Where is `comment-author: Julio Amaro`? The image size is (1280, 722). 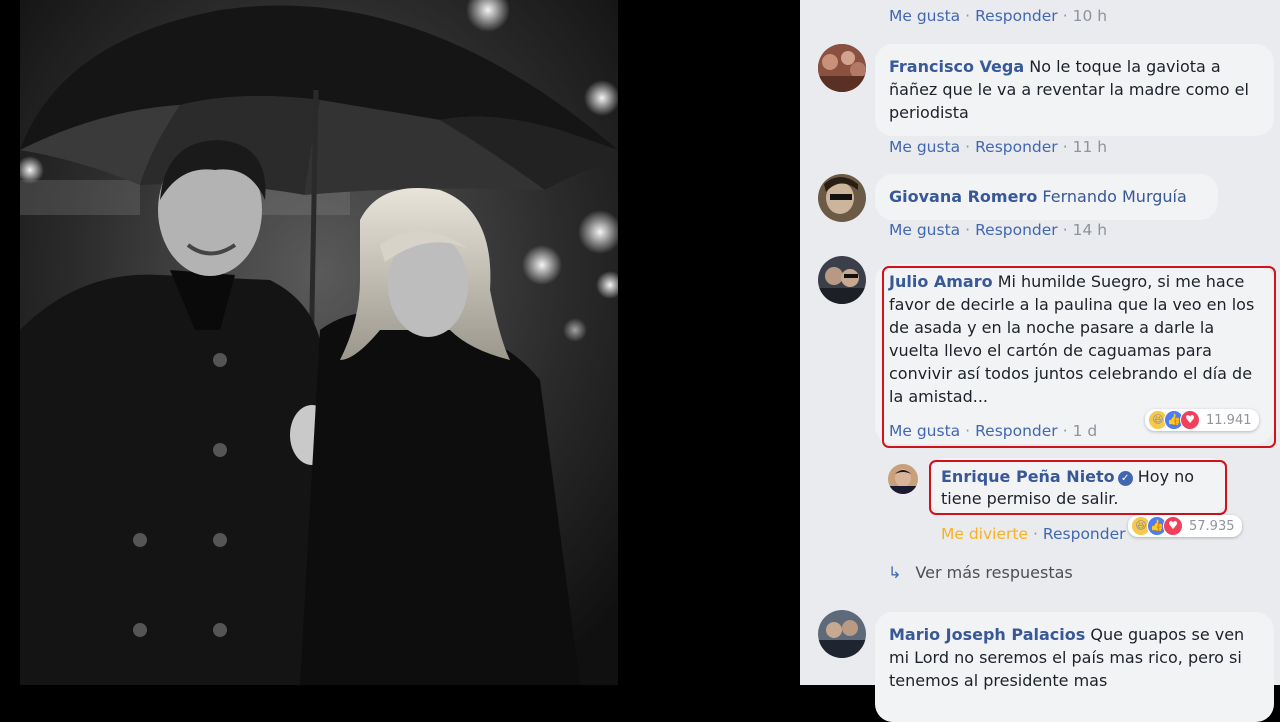 comment-author: Julio Amaro is located at coordinates (941, 281).